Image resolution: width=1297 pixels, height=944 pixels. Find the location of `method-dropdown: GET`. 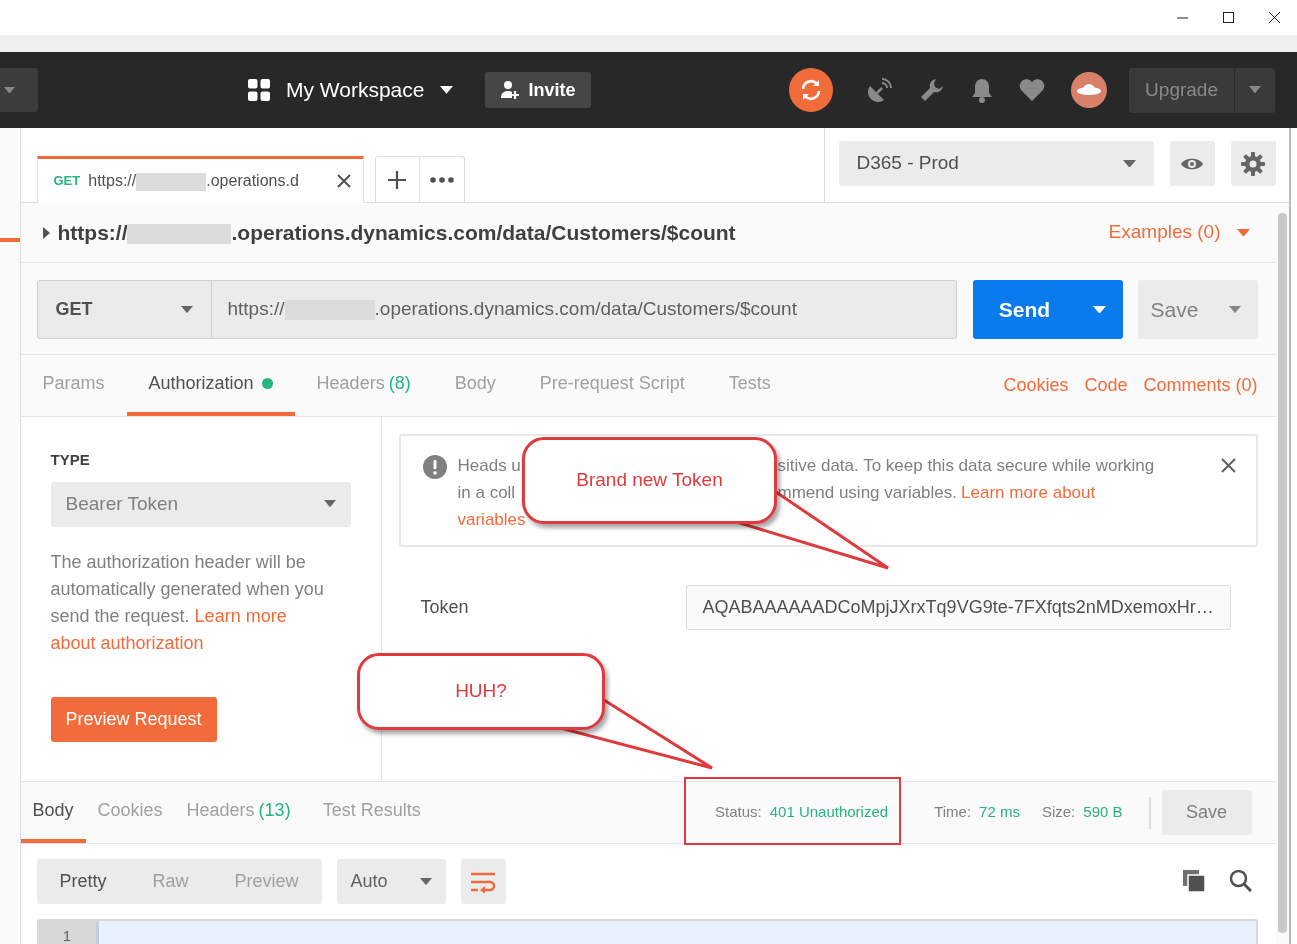

method-dropdown: GET is located at coordinates (124, 309).